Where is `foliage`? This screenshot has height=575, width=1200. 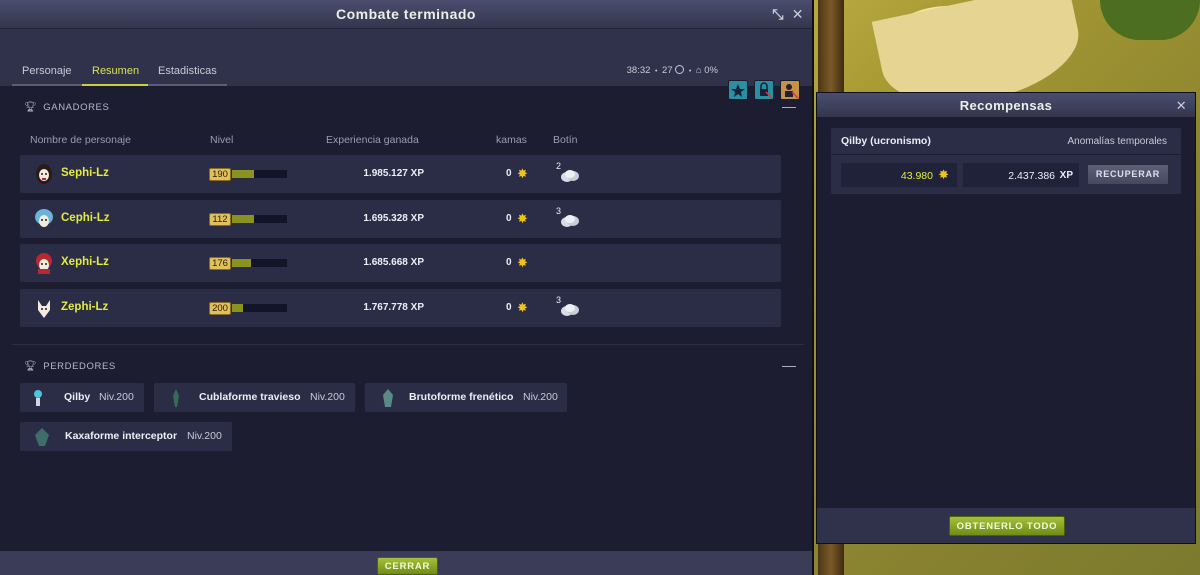
foliage is located at coordinates (1150, 20).